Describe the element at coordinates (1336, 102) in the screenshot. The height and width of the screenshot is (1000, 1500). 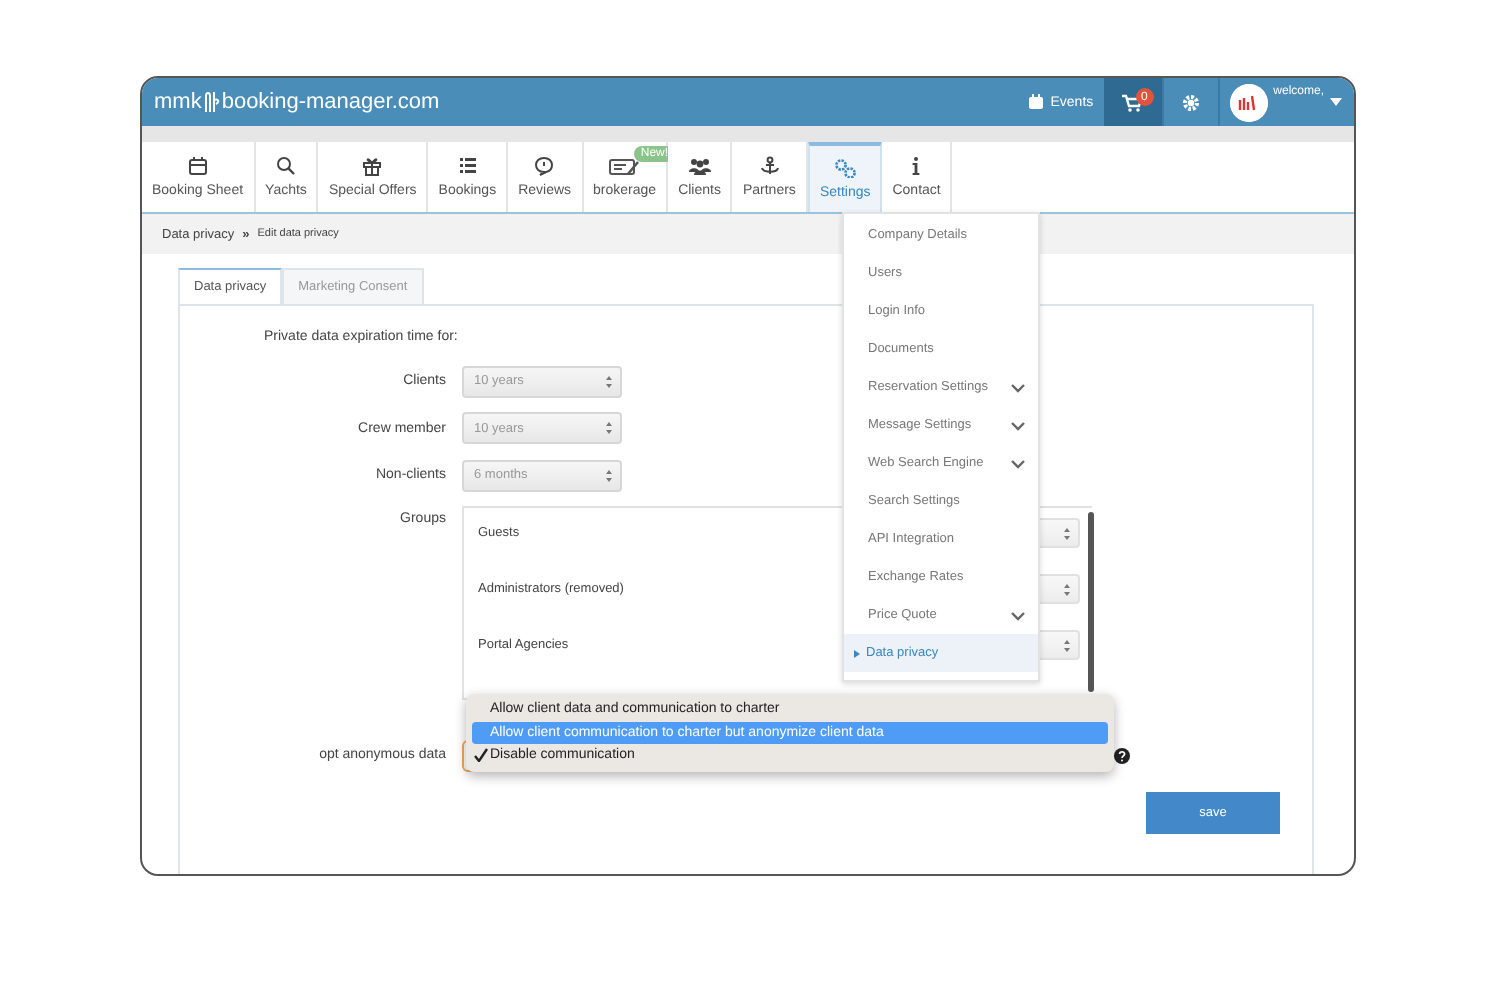
I see `caret-icon` at that location.